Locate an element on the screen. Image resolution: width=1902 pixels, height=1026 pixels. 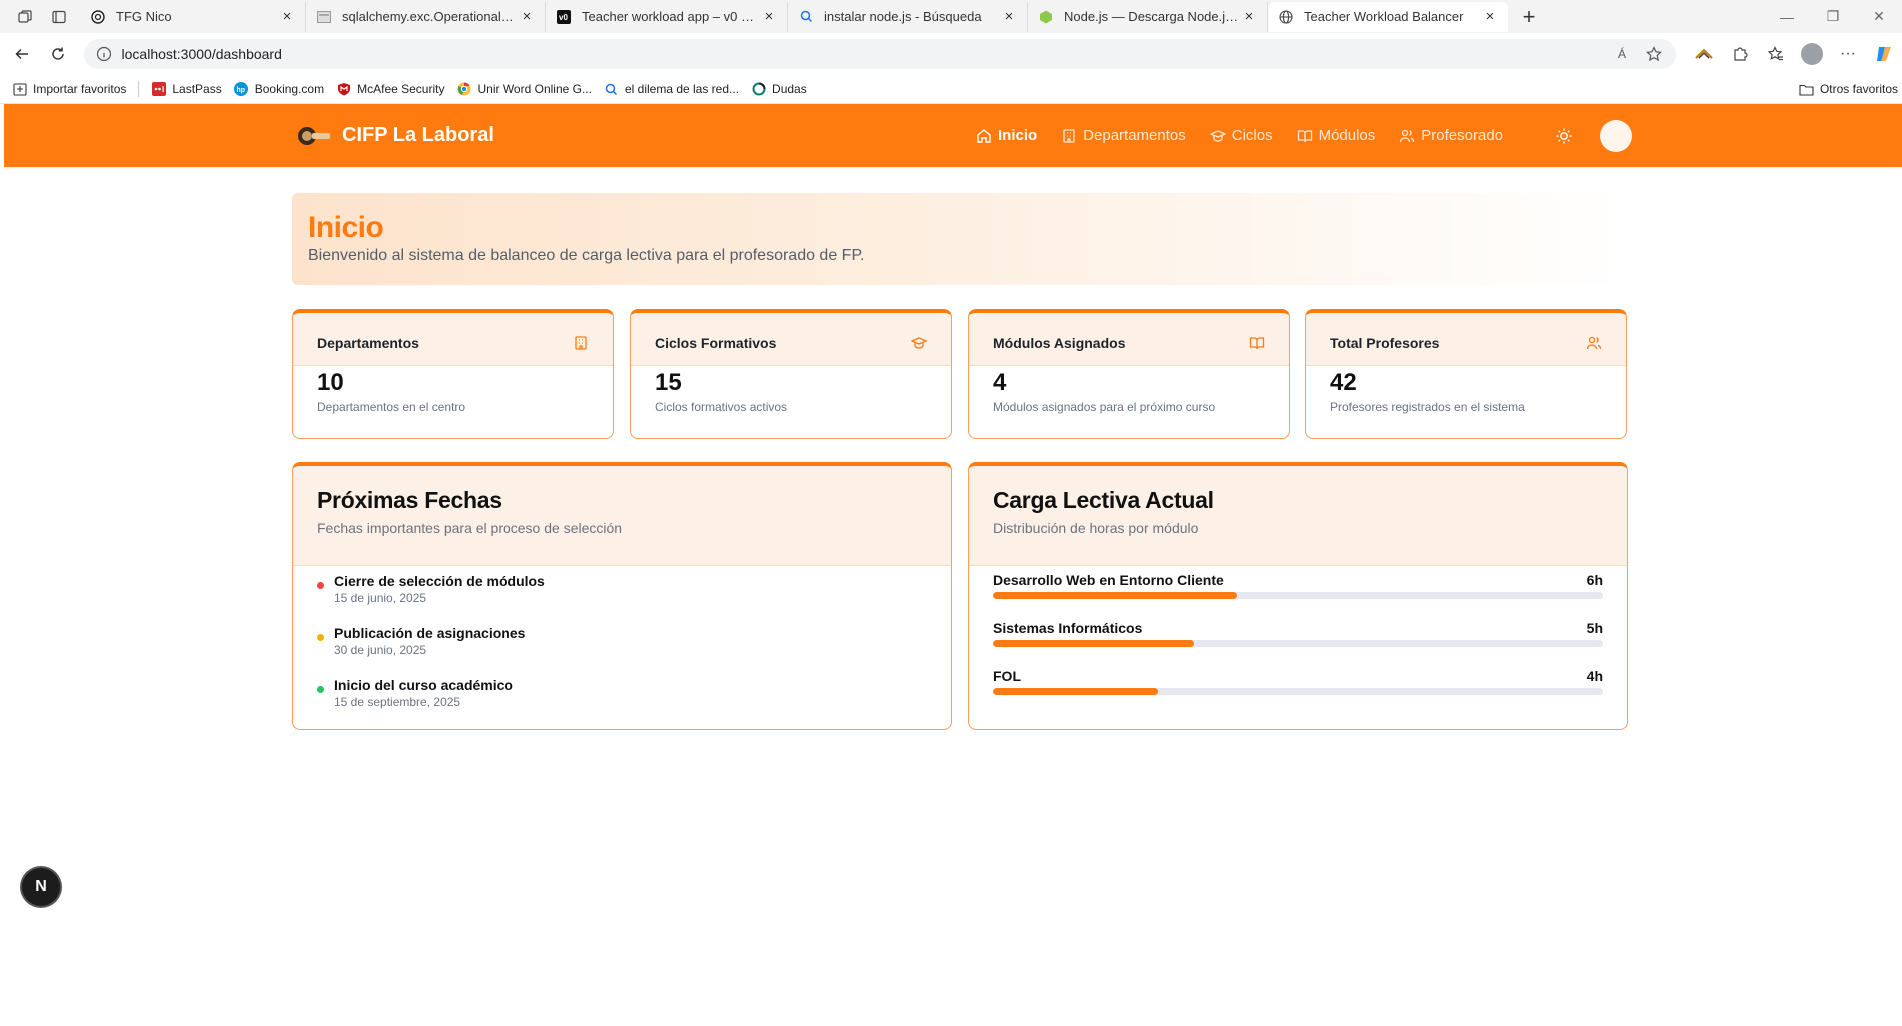
profile-avatar is located at coordinates (1812, 54).